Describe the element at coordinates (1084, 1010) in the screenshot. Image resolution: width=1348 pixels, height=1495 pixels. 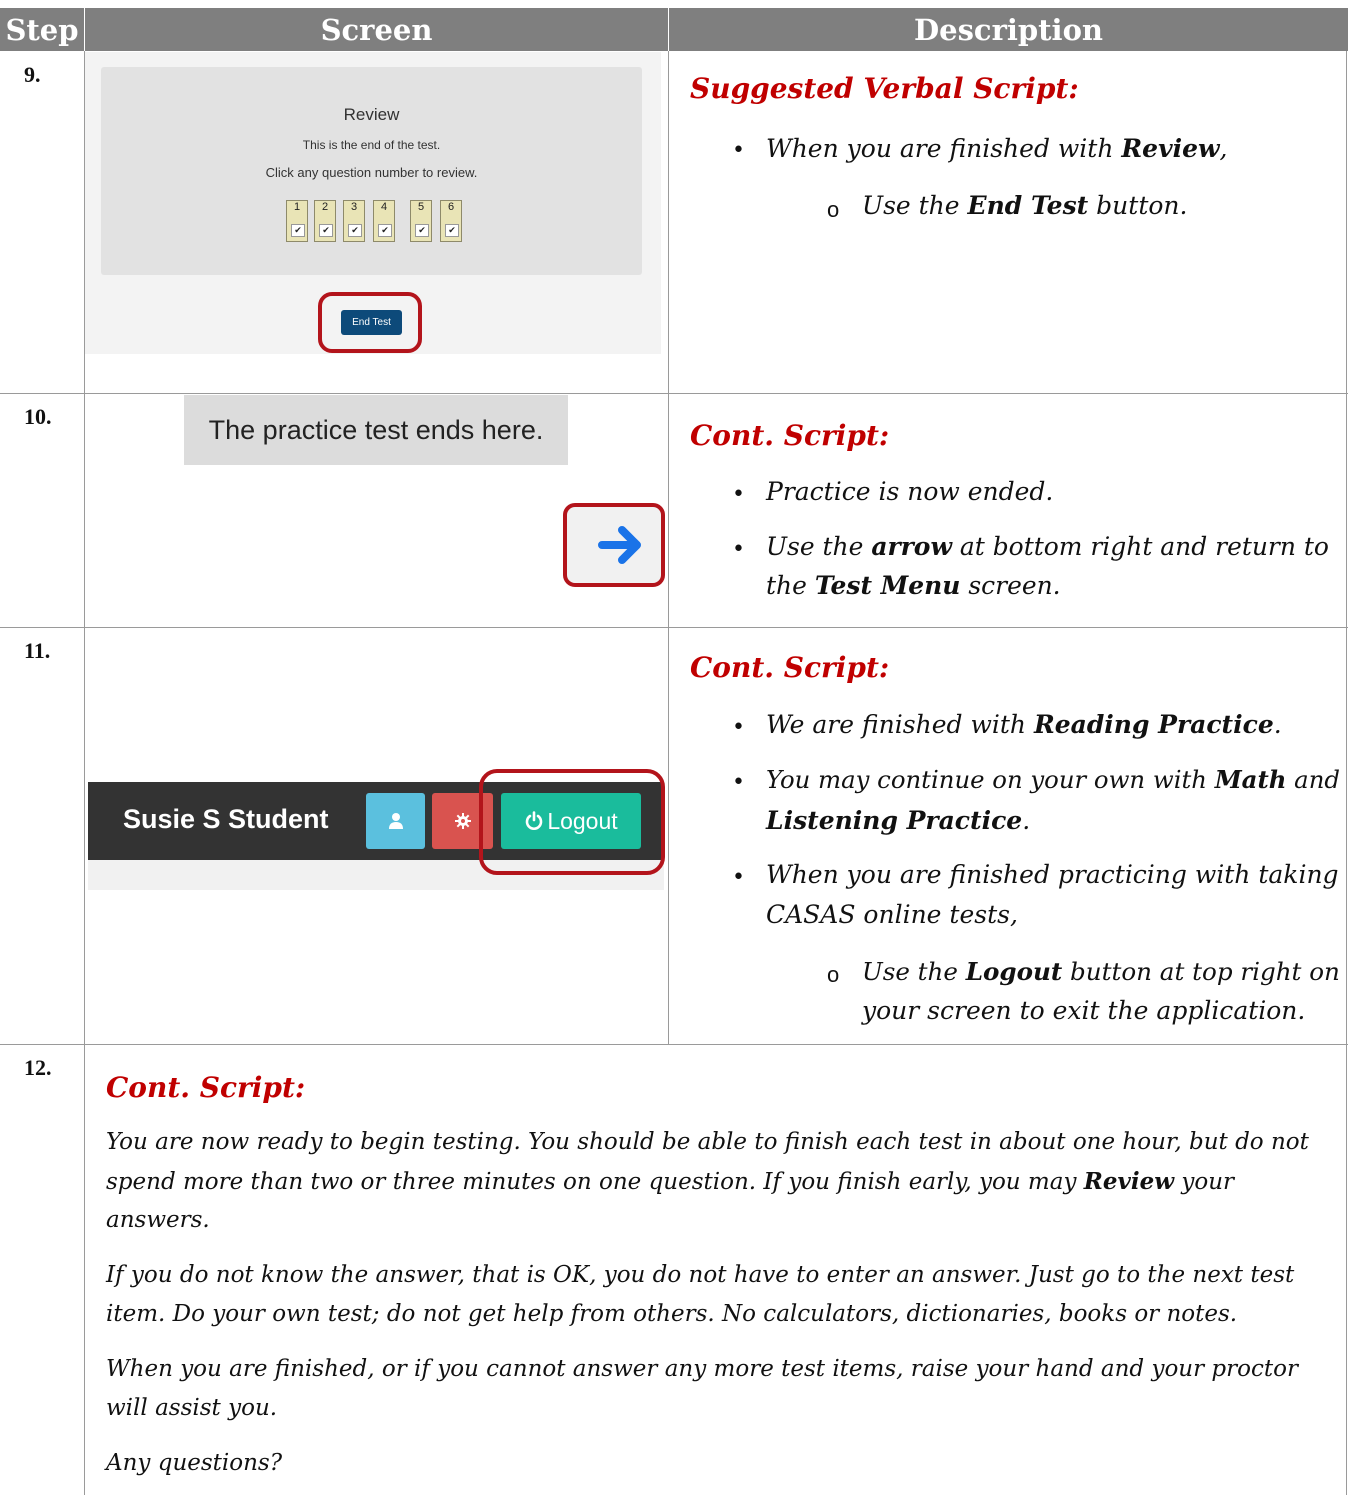
I see `script-subline: your screen to exit the application.` at that location.